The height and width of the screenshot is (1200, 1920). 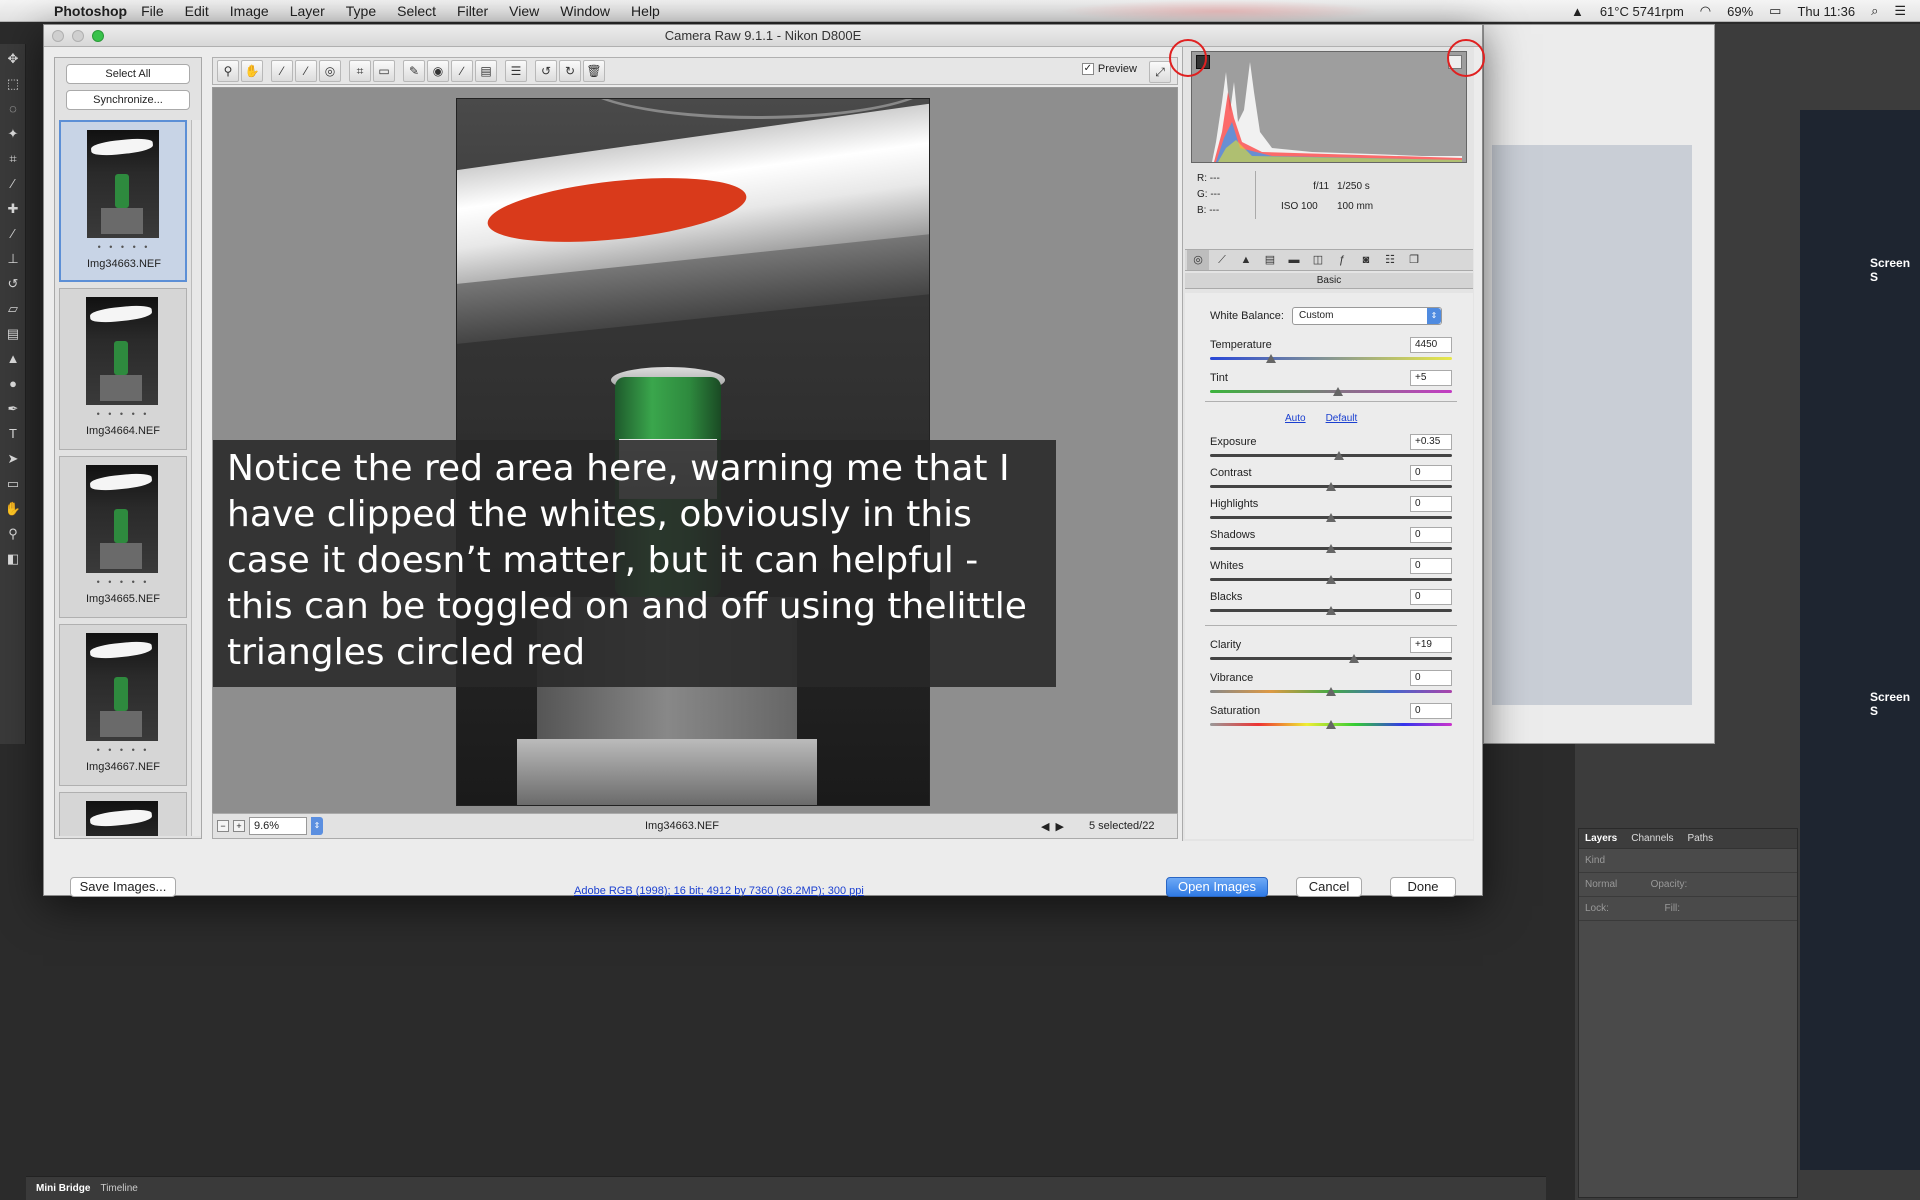 What do you see at coordinates (1874, 11) in the screenshot?
I see `spotlight-icon: ⌕` at bounding box center [1874, 11].